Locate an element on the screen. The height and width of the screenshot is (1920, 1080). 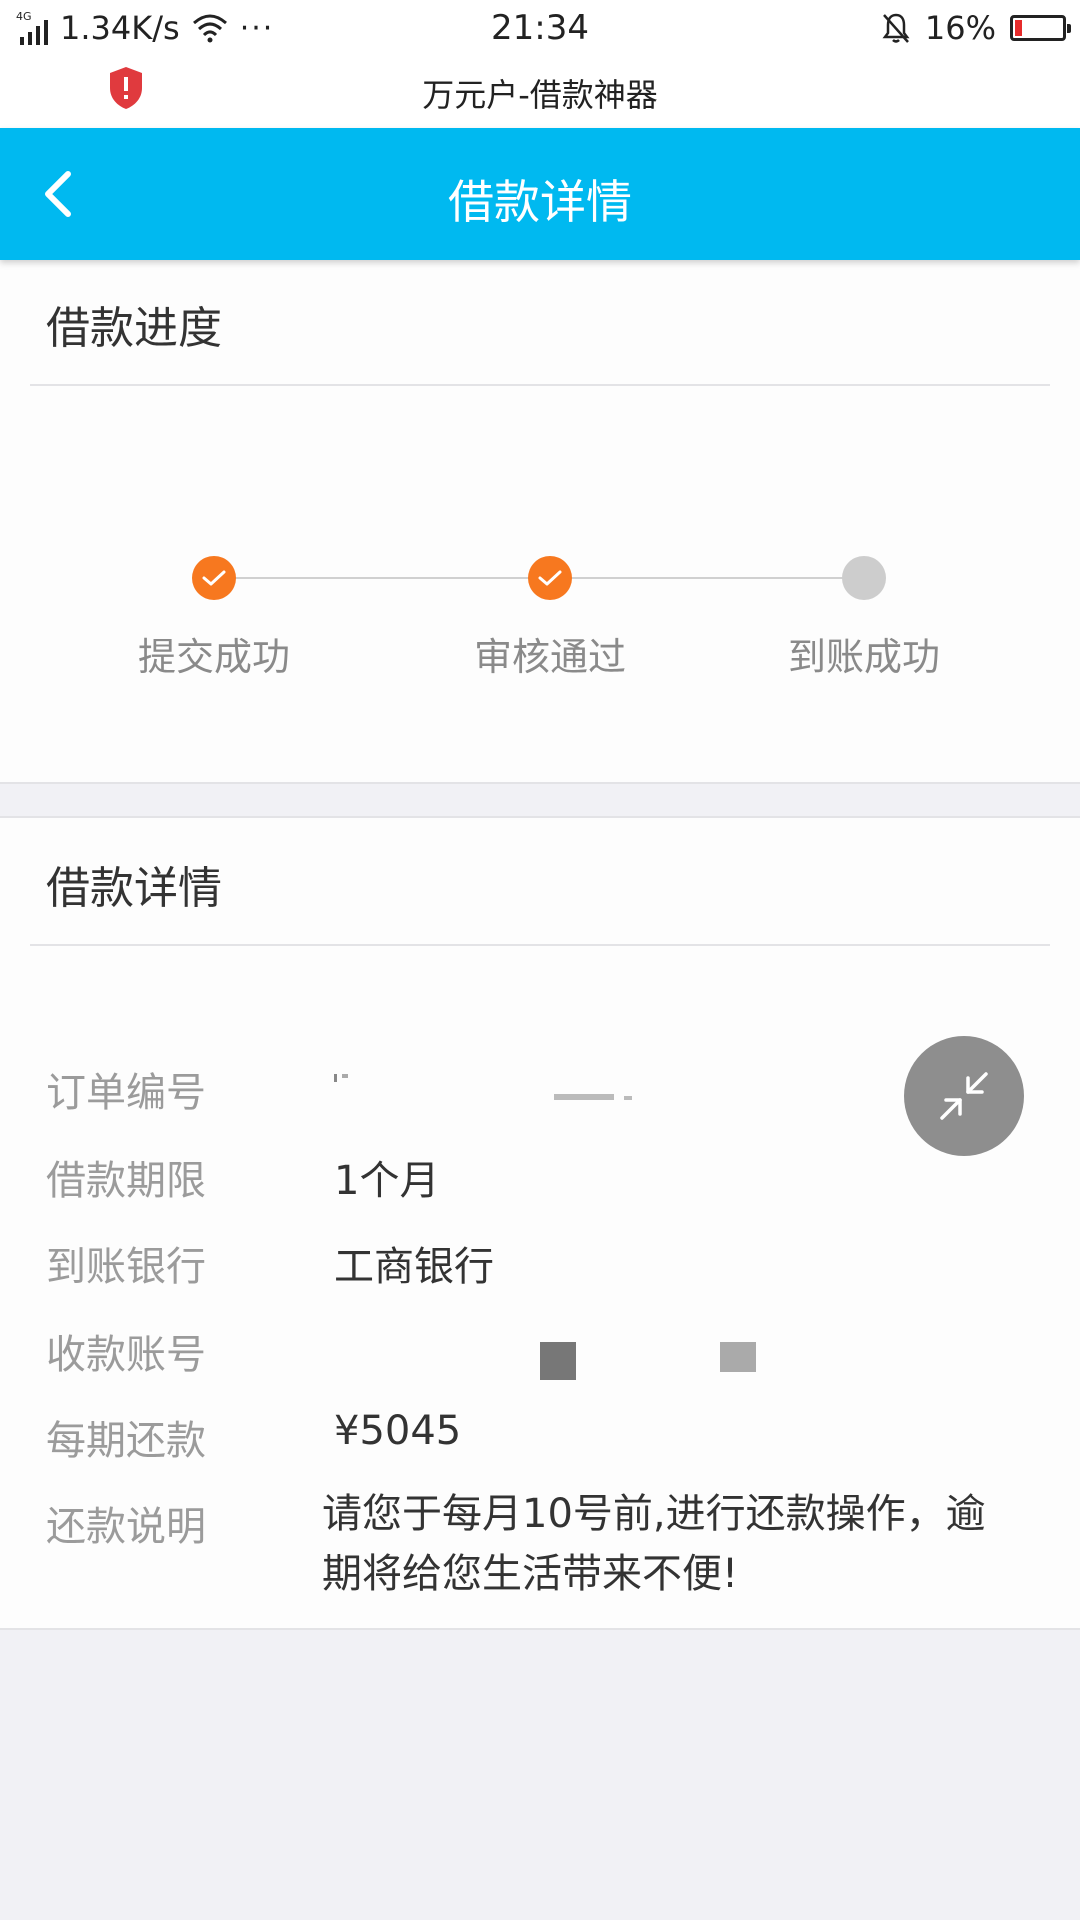
loan-term-label: 借款期限 is located at coordinates (126, 1181).